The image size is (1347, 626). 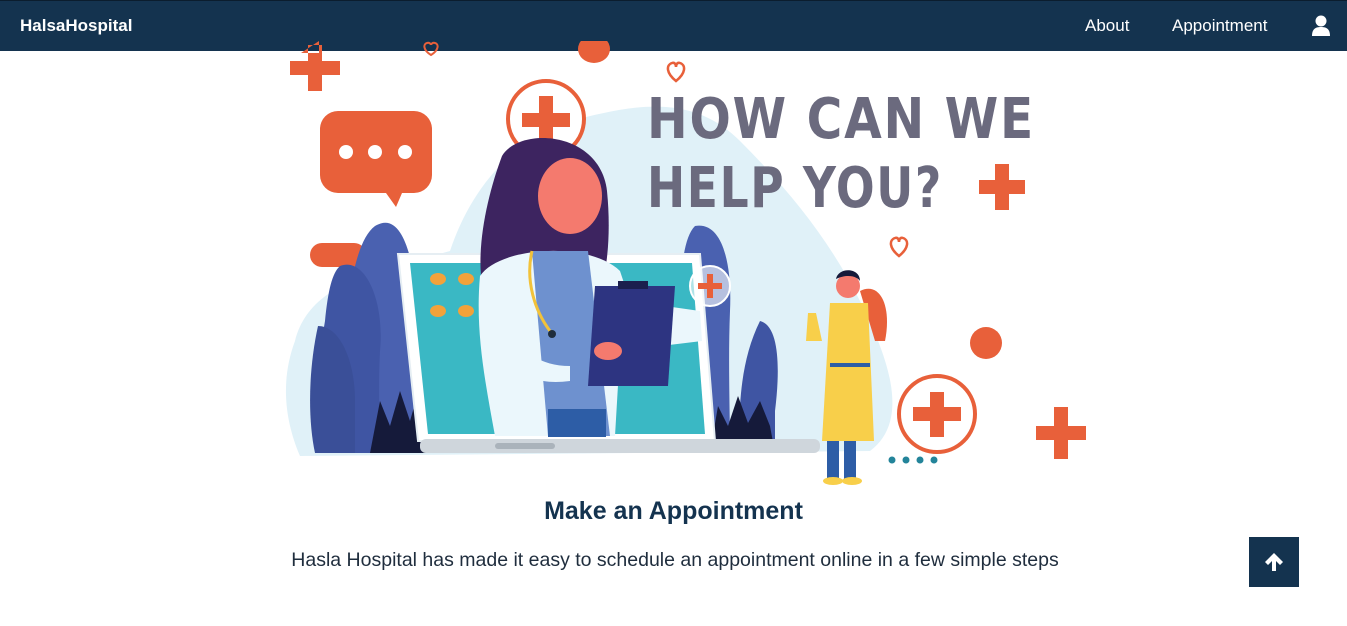 I want to click on arrow-up-icon, so click(x=1274, y=562).